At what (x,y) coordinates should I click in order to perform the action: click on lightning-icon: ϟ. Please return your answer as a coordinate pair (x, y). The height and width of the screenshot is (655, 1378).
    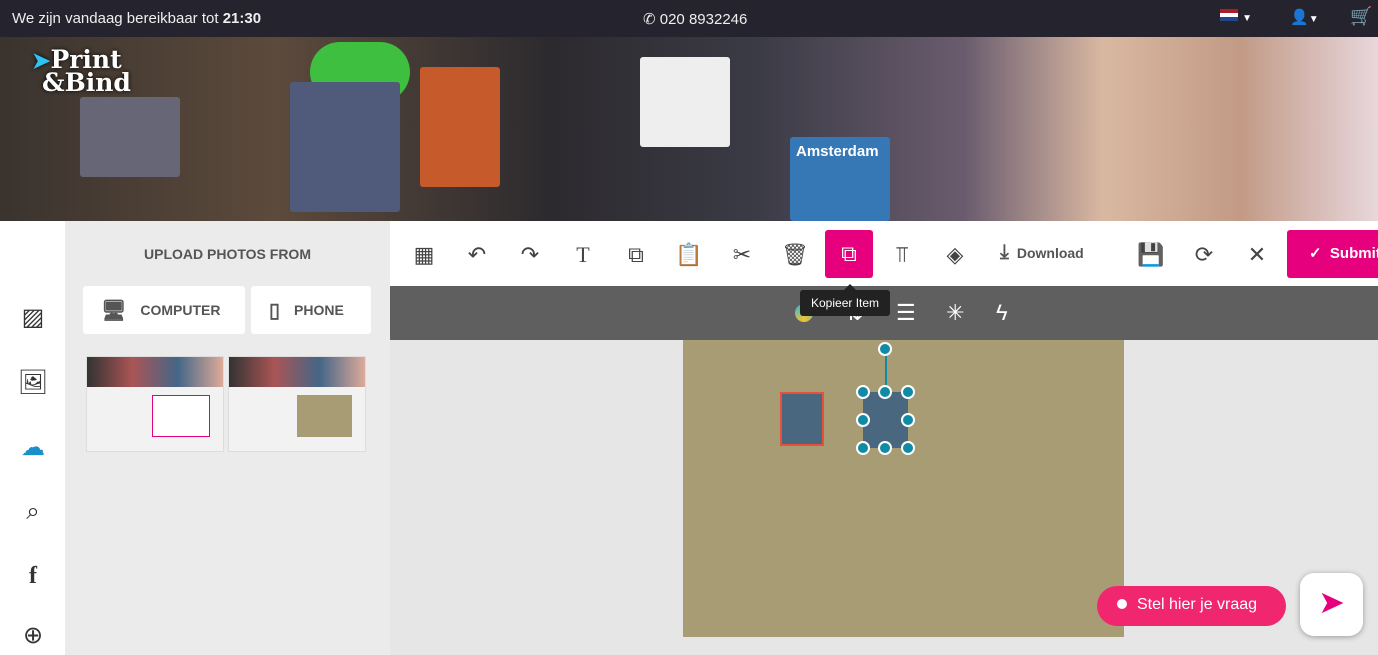
    Looking at the image, I should click on (1002, 313).